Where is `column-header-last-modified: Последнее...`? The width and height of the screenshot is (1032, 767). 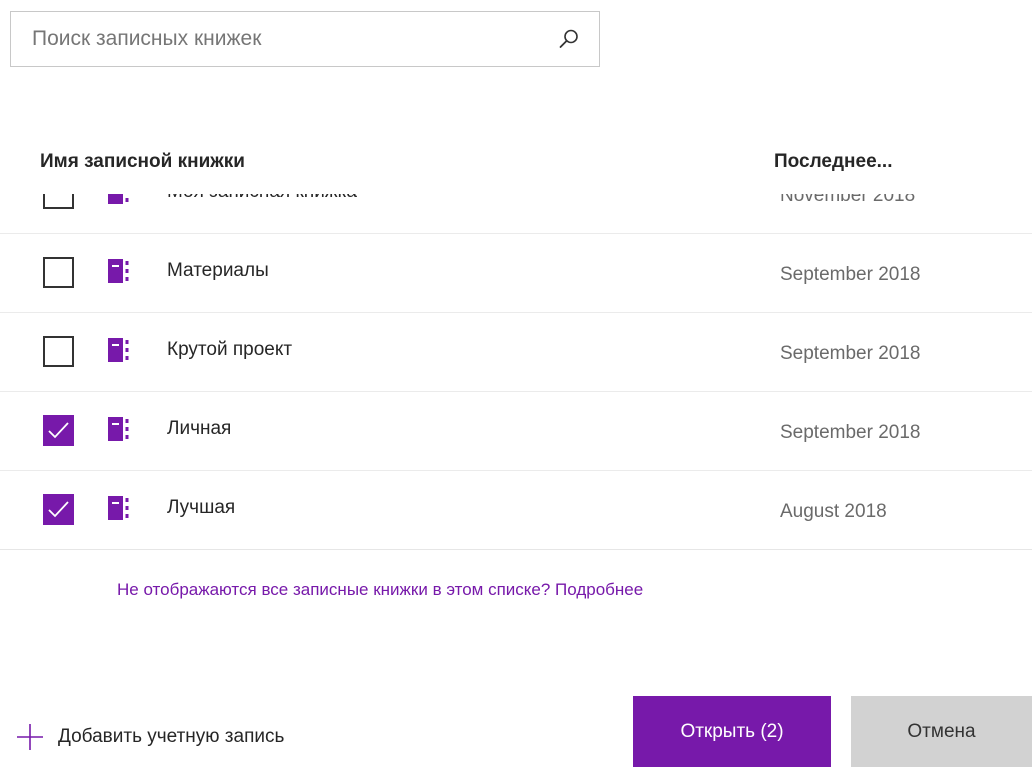
column-header-last-modified: Последнее... is located at coordinates (833, 162).